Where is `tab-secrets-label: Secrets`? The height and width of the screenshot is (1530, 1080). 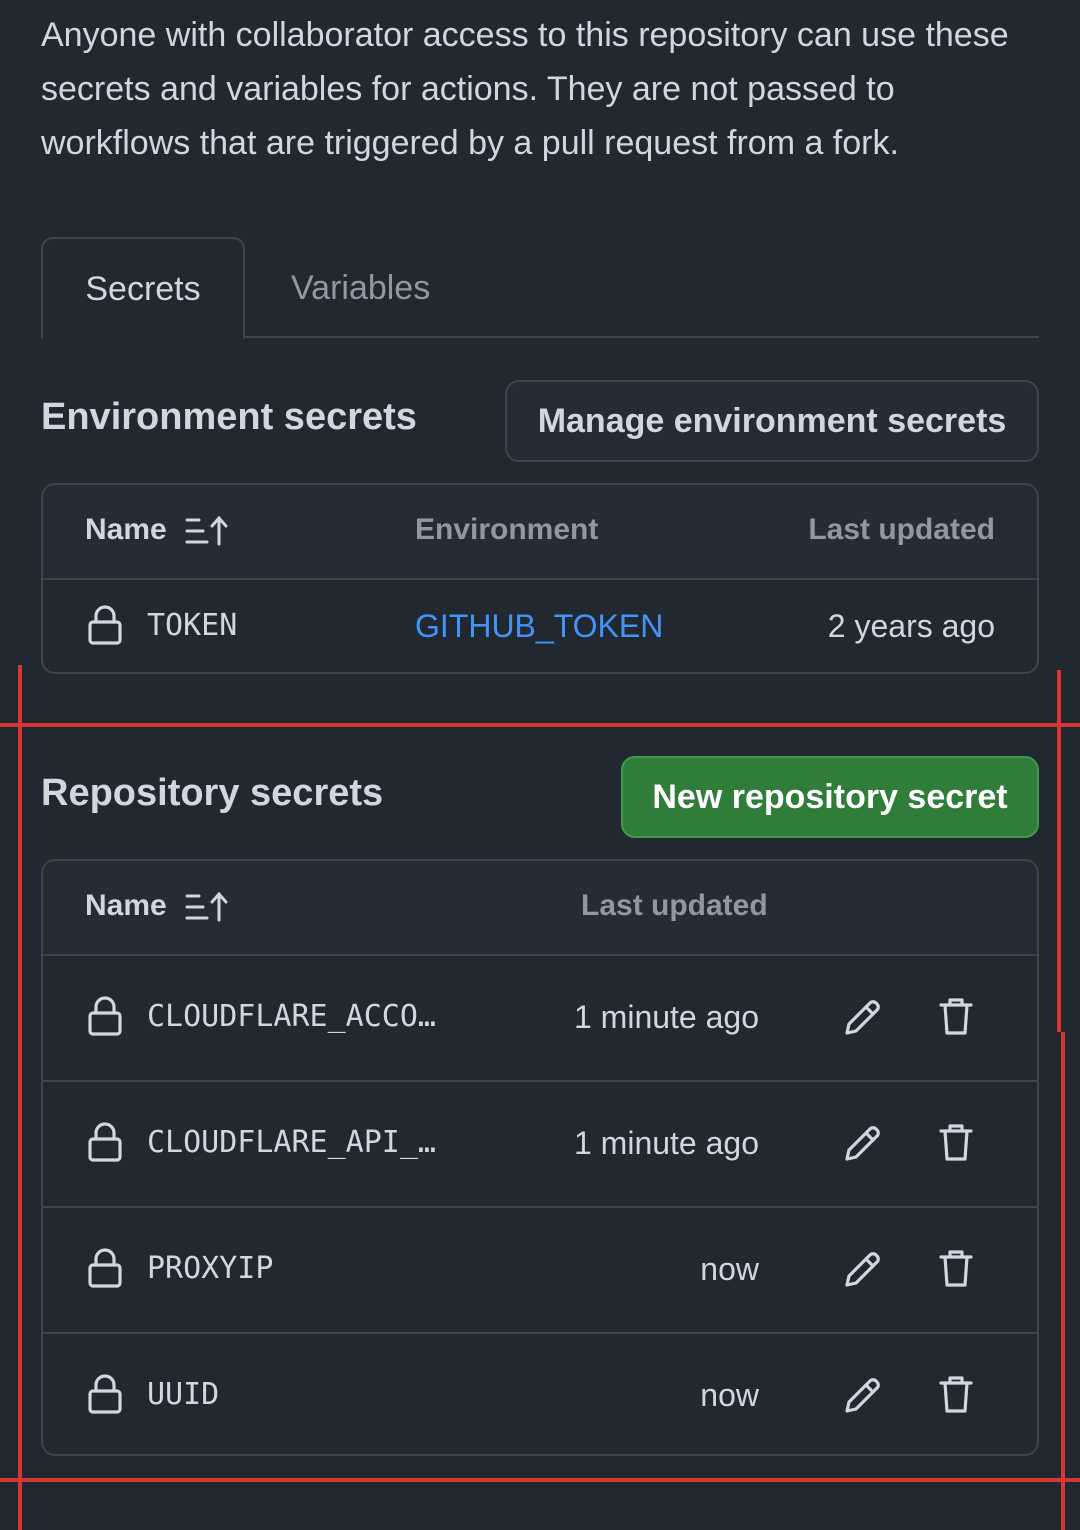 tab-secrets-label: Secrets is located at coordinates (143, 288).